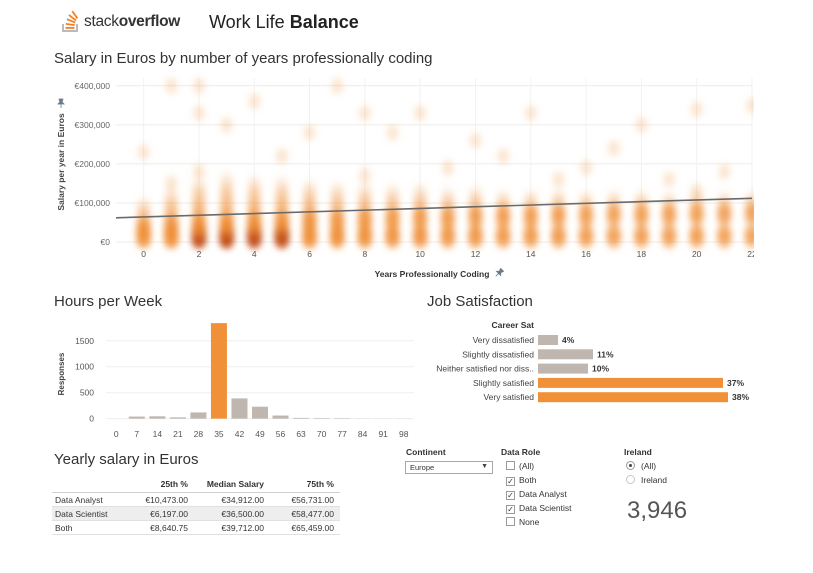 This screenshot has height=573, width=813. Describe the element at coordinates (61, 103) in the screenshot. I see `y-axis-pin-icon` at that location.